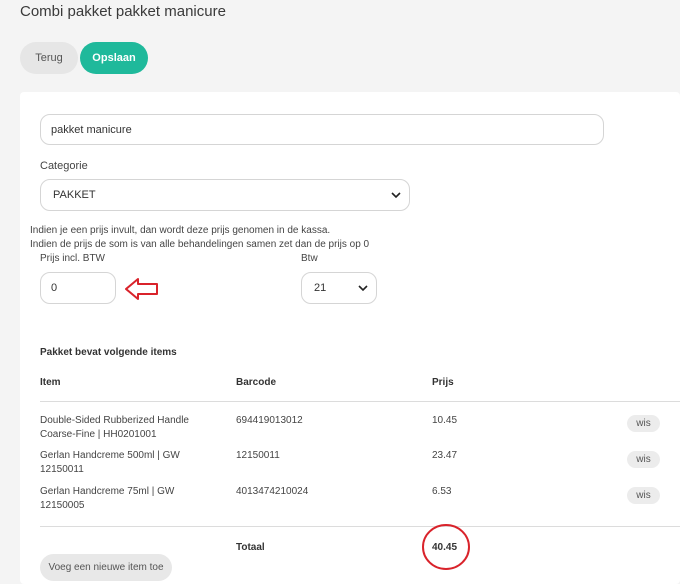  What do you see at coordinates (442, 491) in the screenshot?
I see `table-row-price: 6.53` at bounding box center [442, 491].